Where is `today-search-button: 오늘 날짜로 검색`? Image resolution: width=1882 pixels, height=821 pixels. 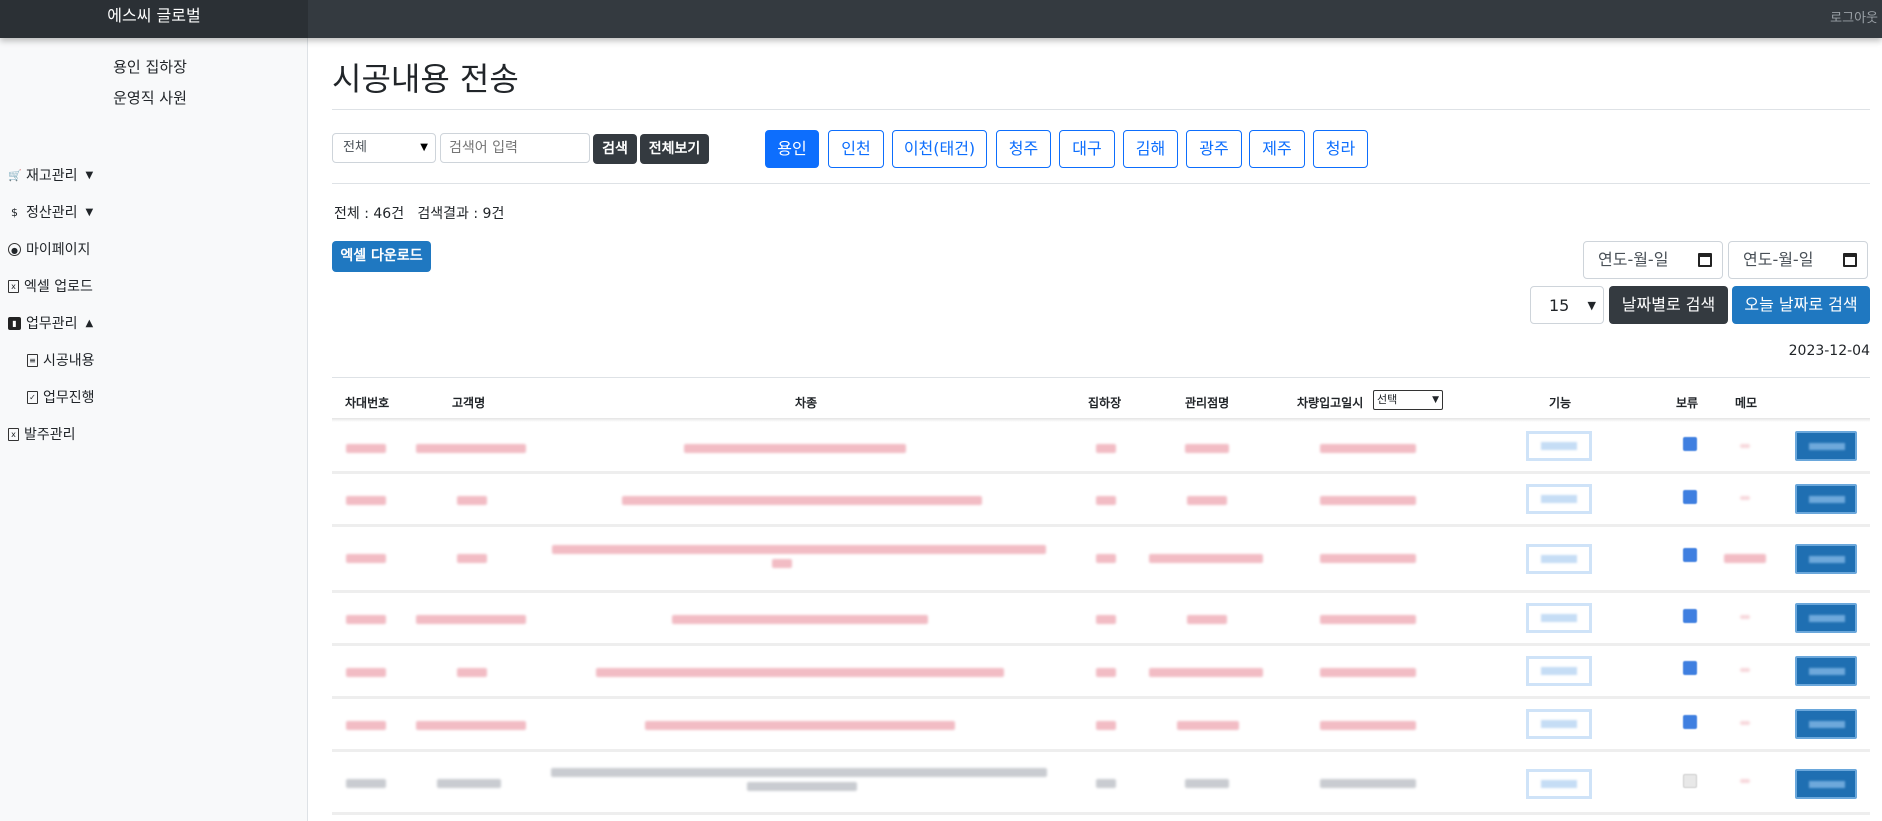
today-search-button: 오늘 날짜로 검색 is located at coordinates (1801, 305).